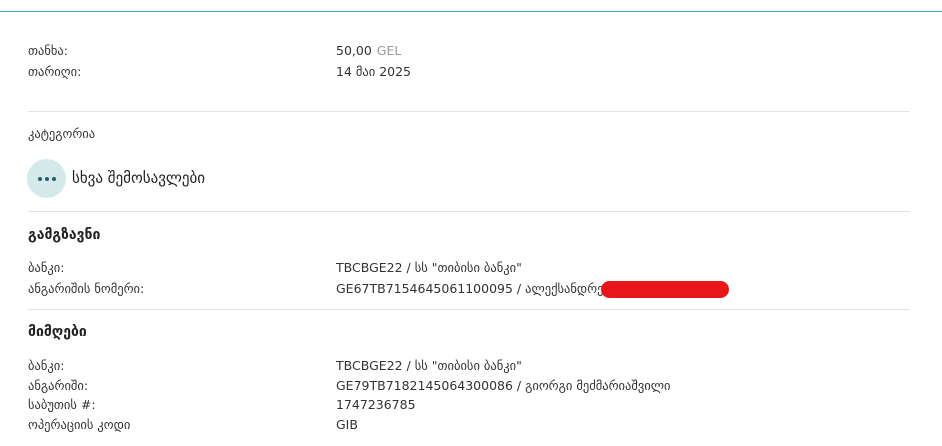 The height and width of the screenshot is (446, 942). What do you see at coordinates (429, 365) in the screenshot?
I see `recipient-bank-value: TBCBGE22 / სს "თიბისი ბანკი"` at bounding box center [429, 365].